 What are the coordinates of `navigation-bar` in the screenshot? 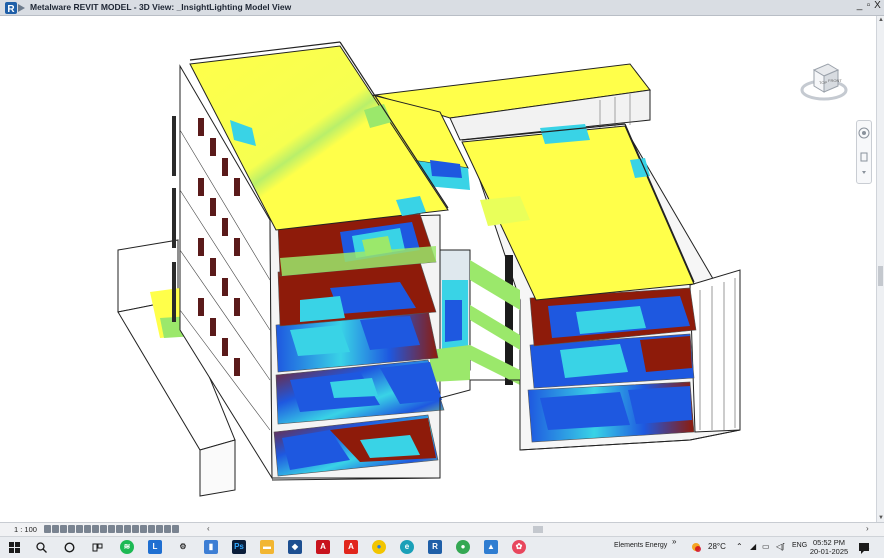 It's located at (864, 152).